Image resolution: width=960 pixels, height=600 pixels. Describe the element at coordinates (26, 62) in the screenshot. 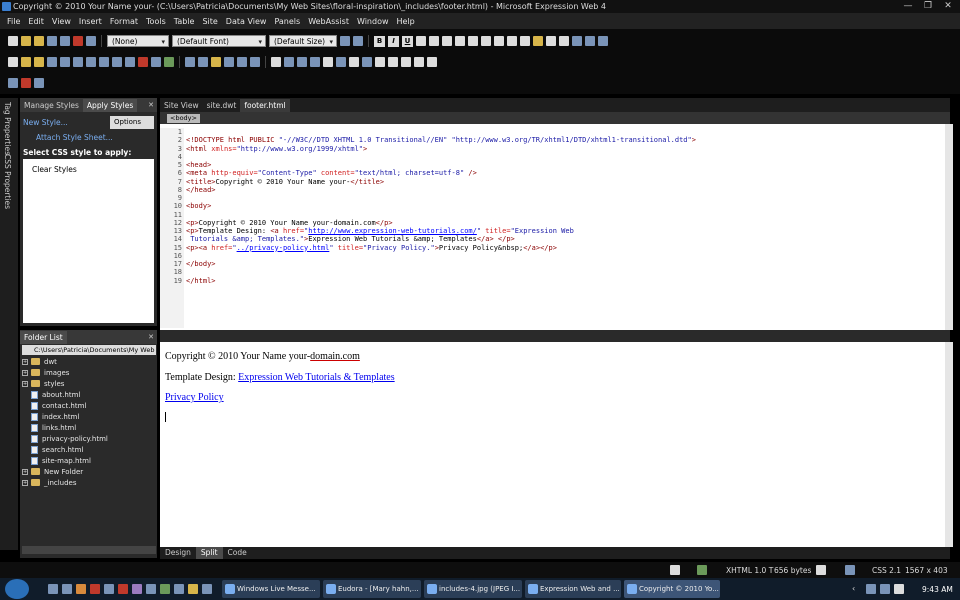

I see `open-icon` at that location.